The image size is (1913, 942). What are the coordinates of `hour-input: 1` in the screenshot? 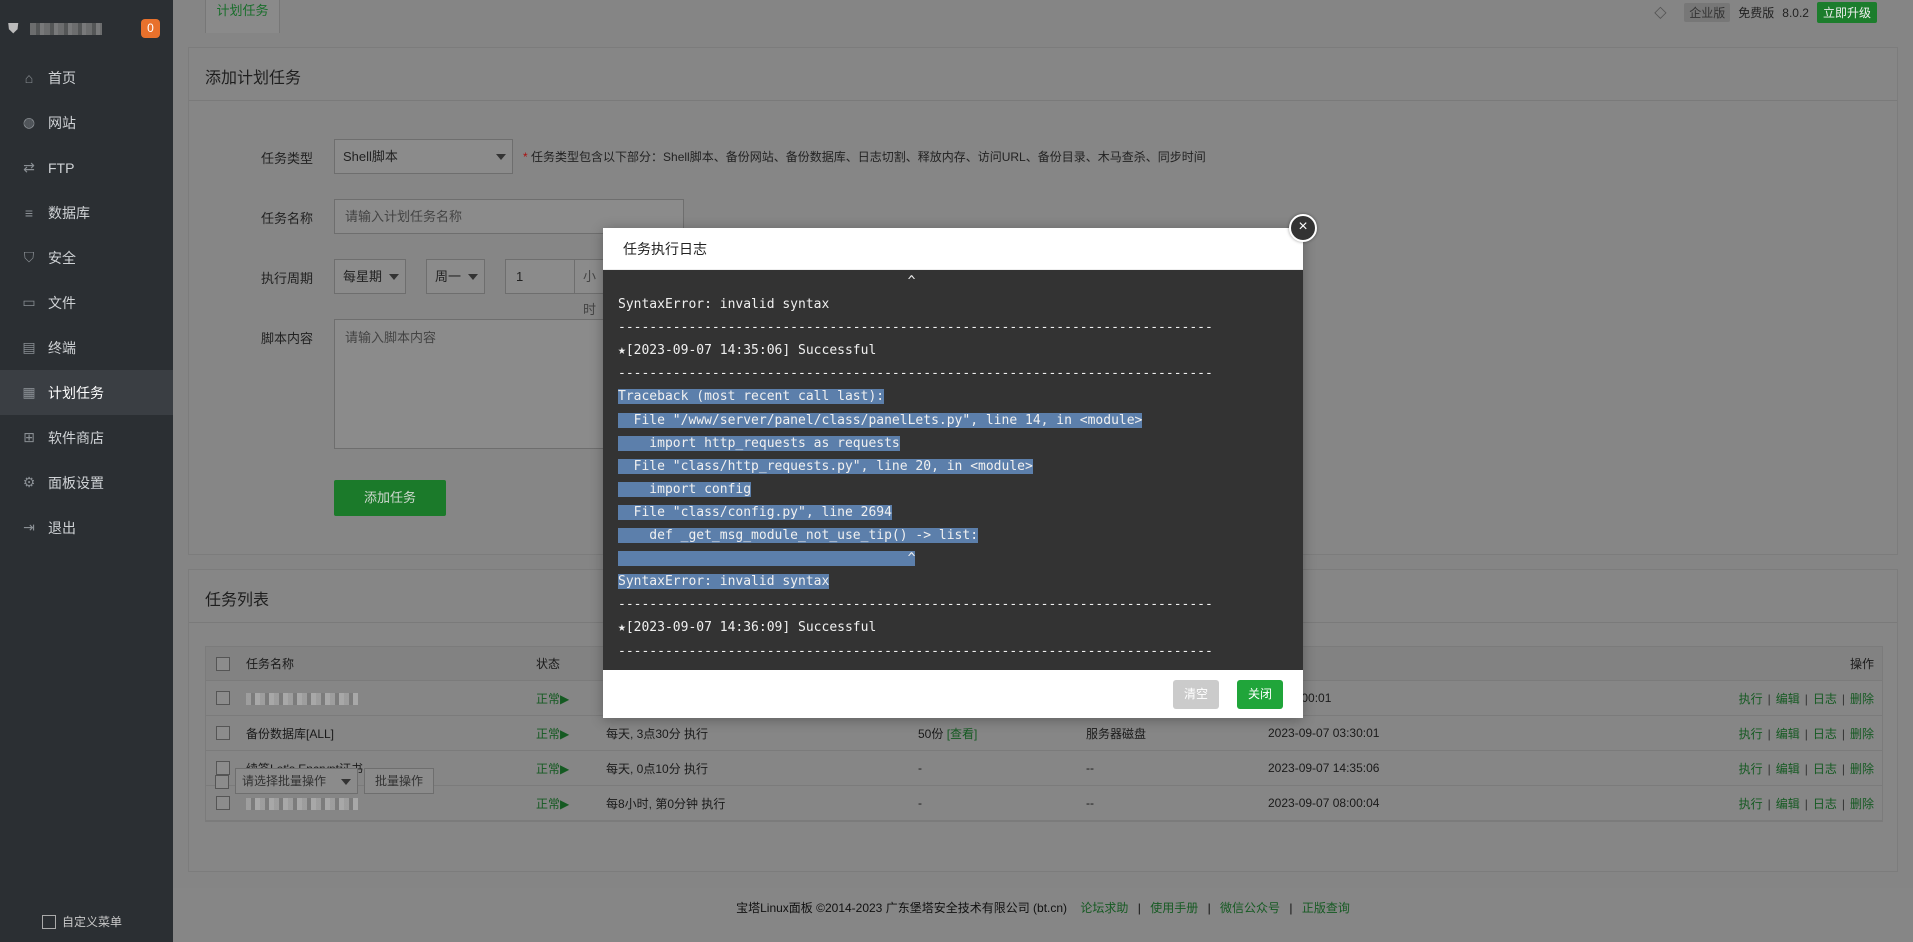 It's located at (540, 276).